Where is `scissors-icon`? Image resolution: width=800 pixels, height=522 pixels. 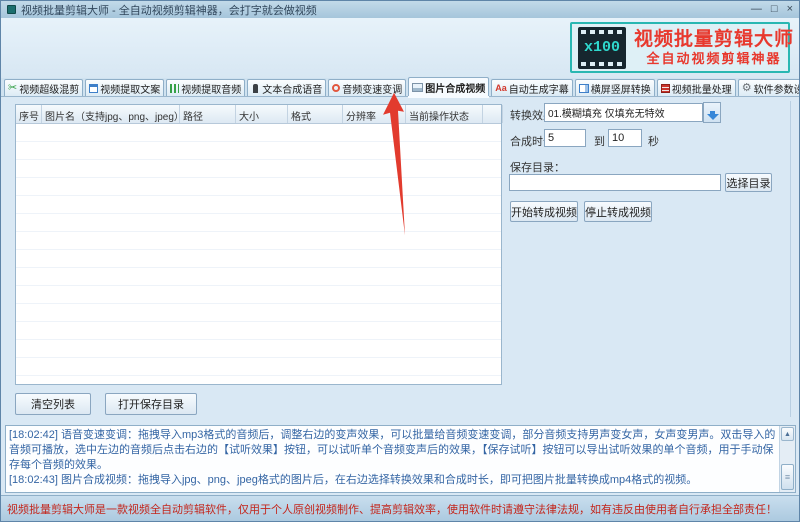 scissors-icon is located at coordinates (12, 88).